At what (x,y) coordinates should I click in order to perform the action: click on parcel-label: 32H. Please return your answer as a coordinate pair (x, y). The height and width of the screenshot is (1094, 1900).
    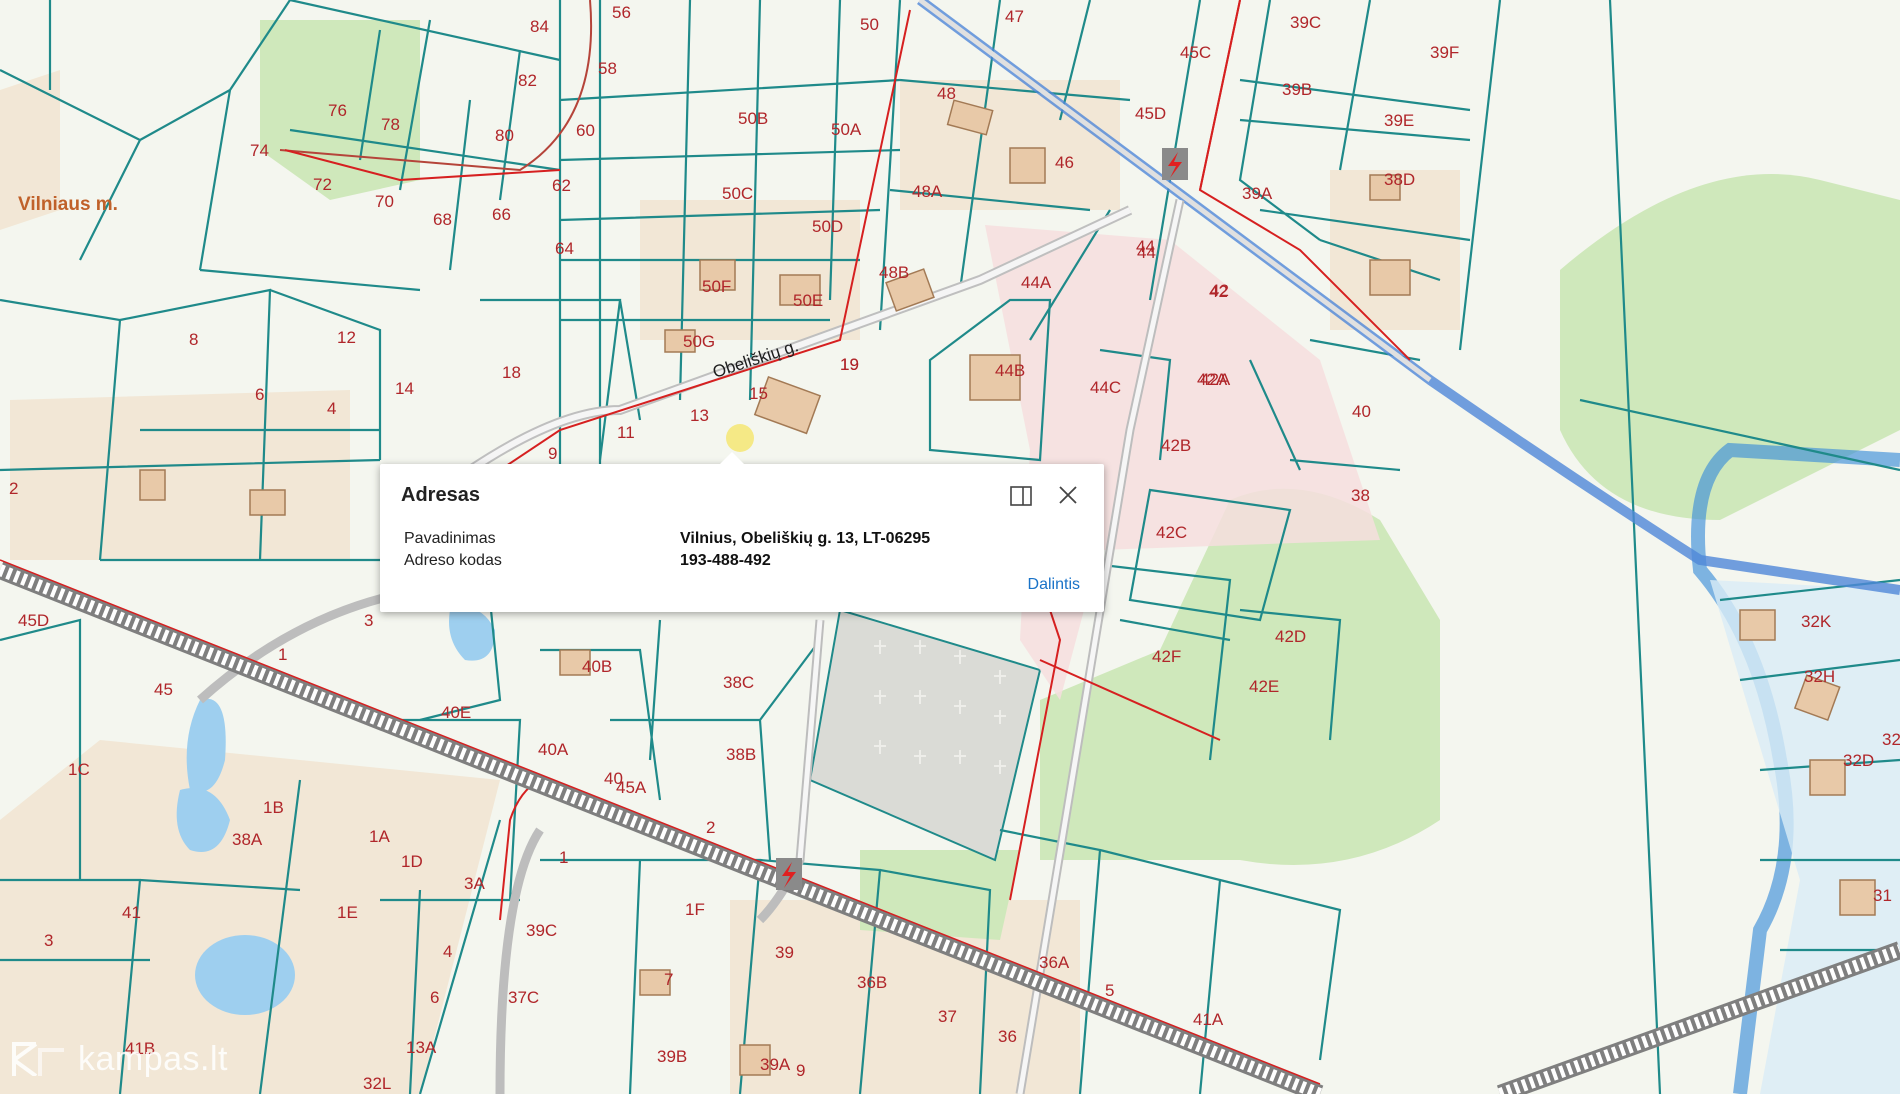
    Looking at the image, I should click on (1819, 676).